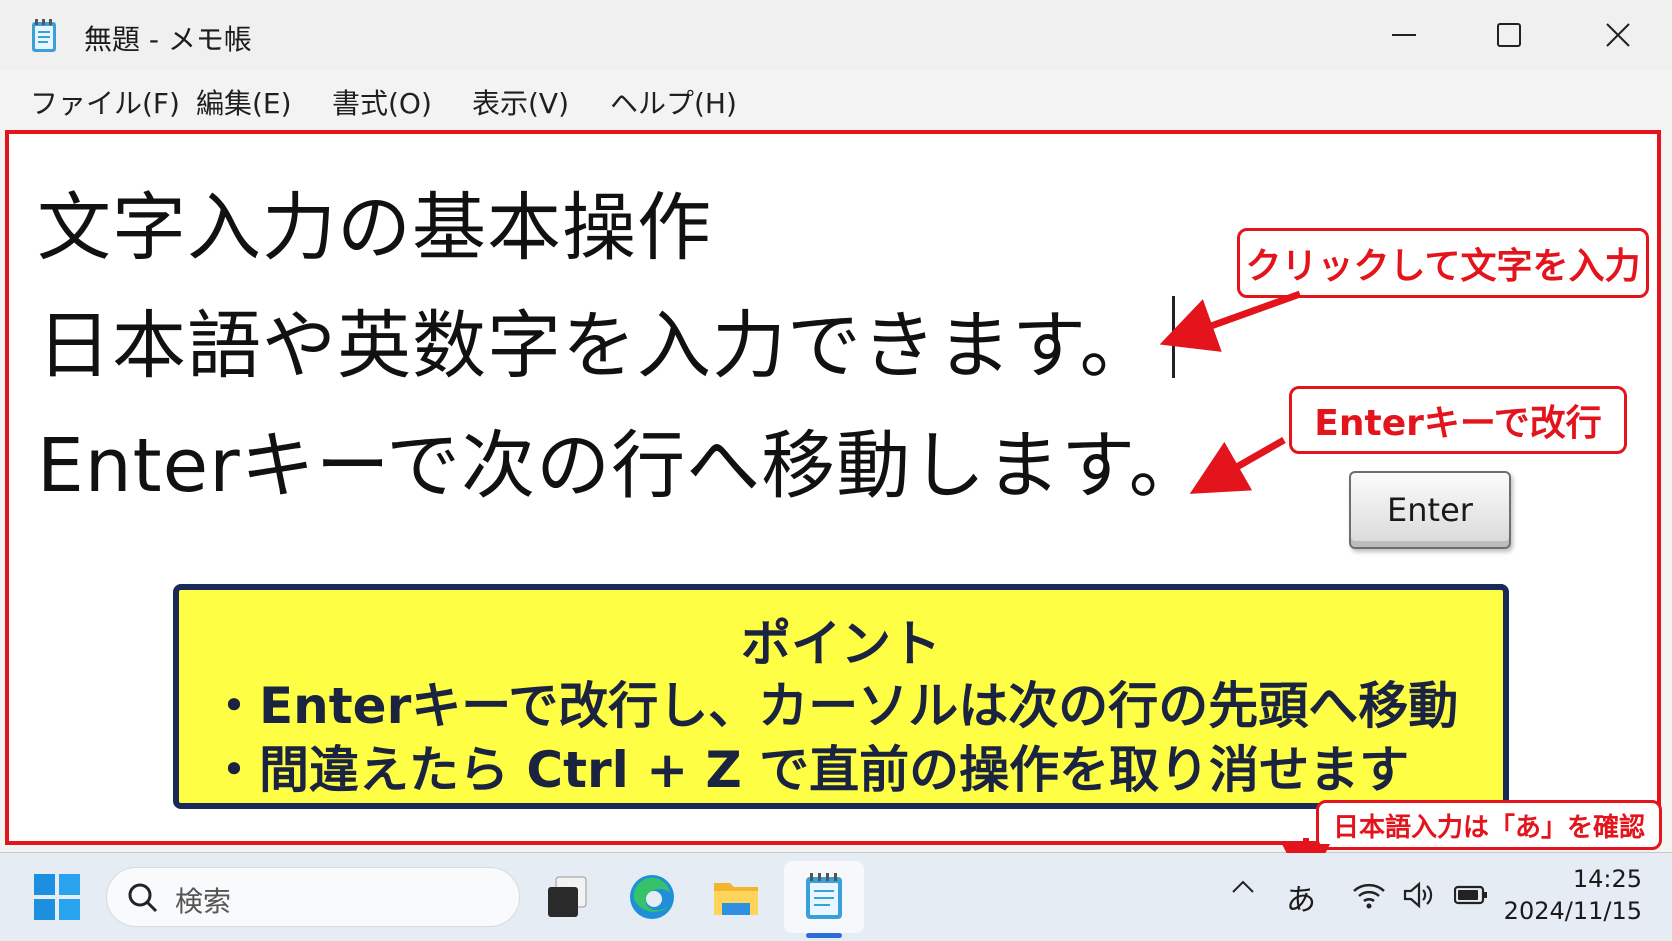 The height and width of the screenshot is (941, 1672). What do you see at coordinates (824, 935) in the screenshot?
I see `active-app-indicator` at bounding box center [824, 935].